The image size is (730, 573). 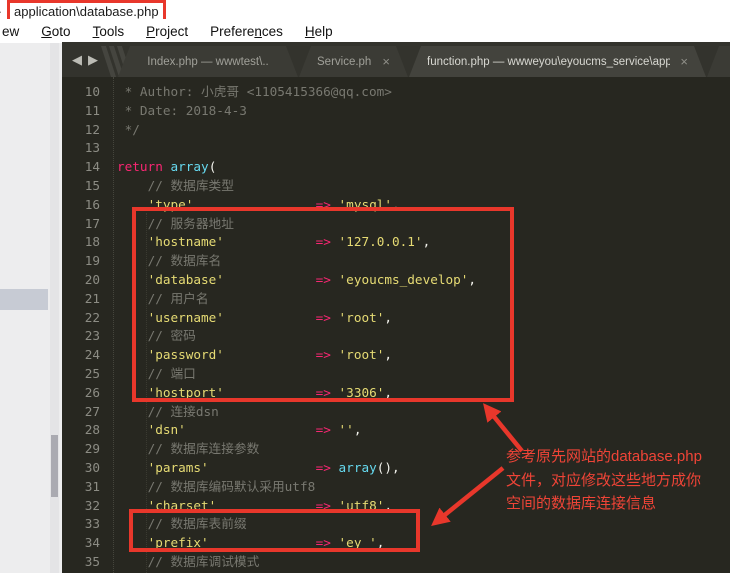 I want to click on menu-item-goto: Goto, so click(x=55, y=31).